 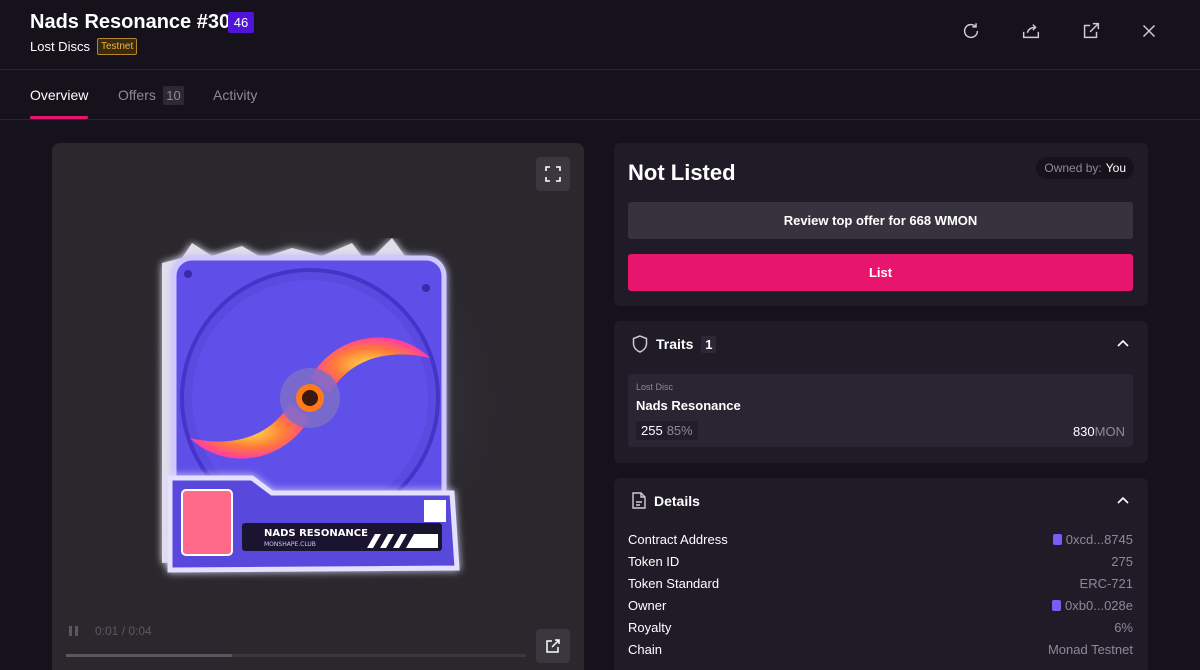 What do you see at coordinates (677, 500) in the screenshot?
I see `details-heading: Details` at bounding box center [677, 500].